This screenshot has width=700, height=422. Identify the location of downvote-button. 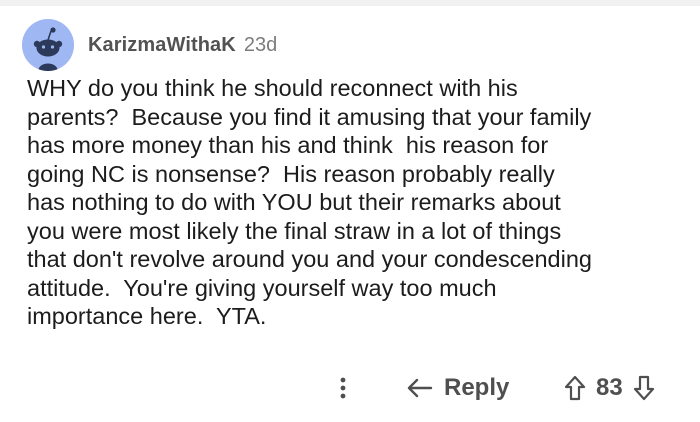
(644, 388).